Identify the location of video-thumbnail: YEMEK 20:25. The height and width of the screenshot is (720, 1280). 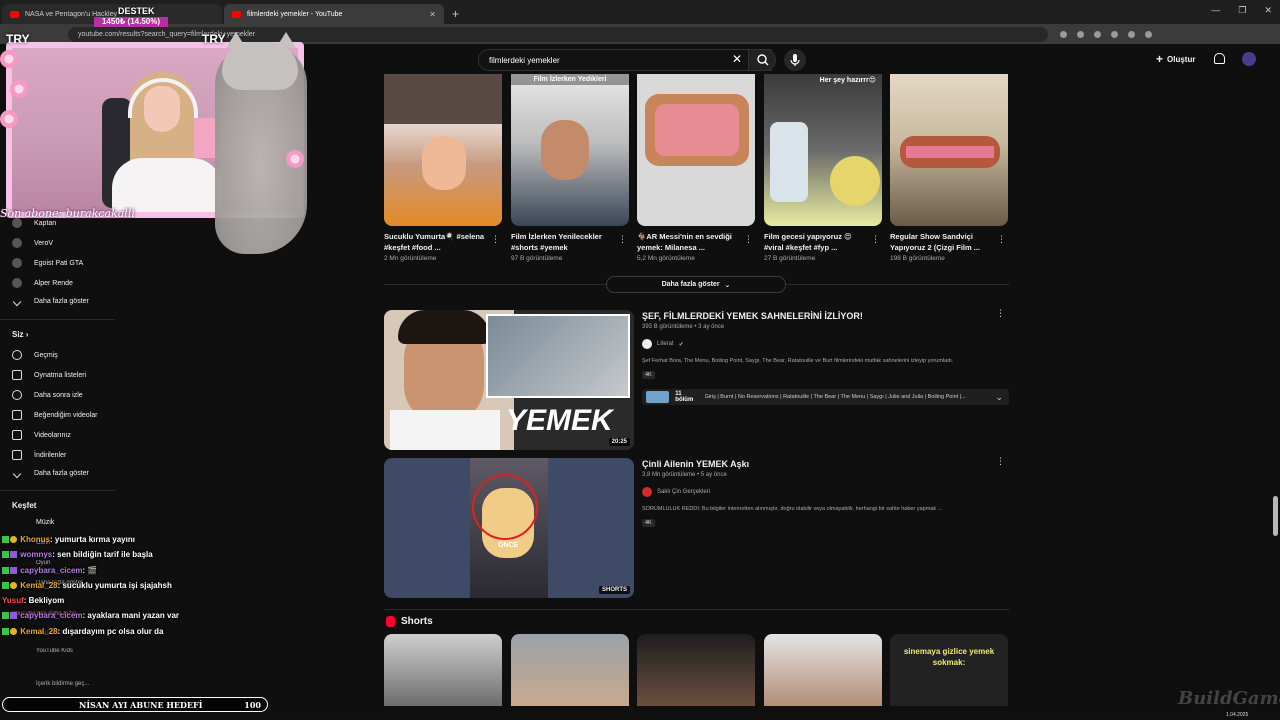
(509, 380).